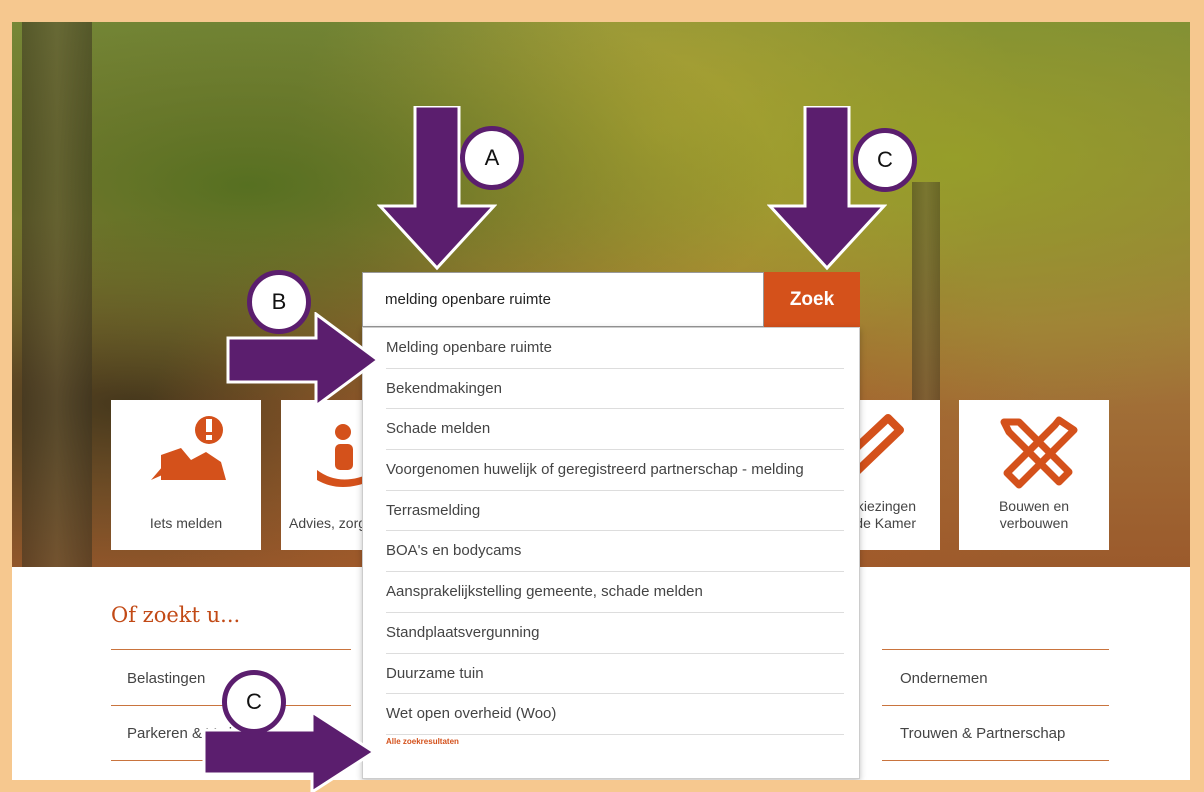 Image resolution: width=1204 pixels, height=792 pixels. Describe the element at coordinates (1039, 452) in the screenshot. I see `tools-icon` at that location.